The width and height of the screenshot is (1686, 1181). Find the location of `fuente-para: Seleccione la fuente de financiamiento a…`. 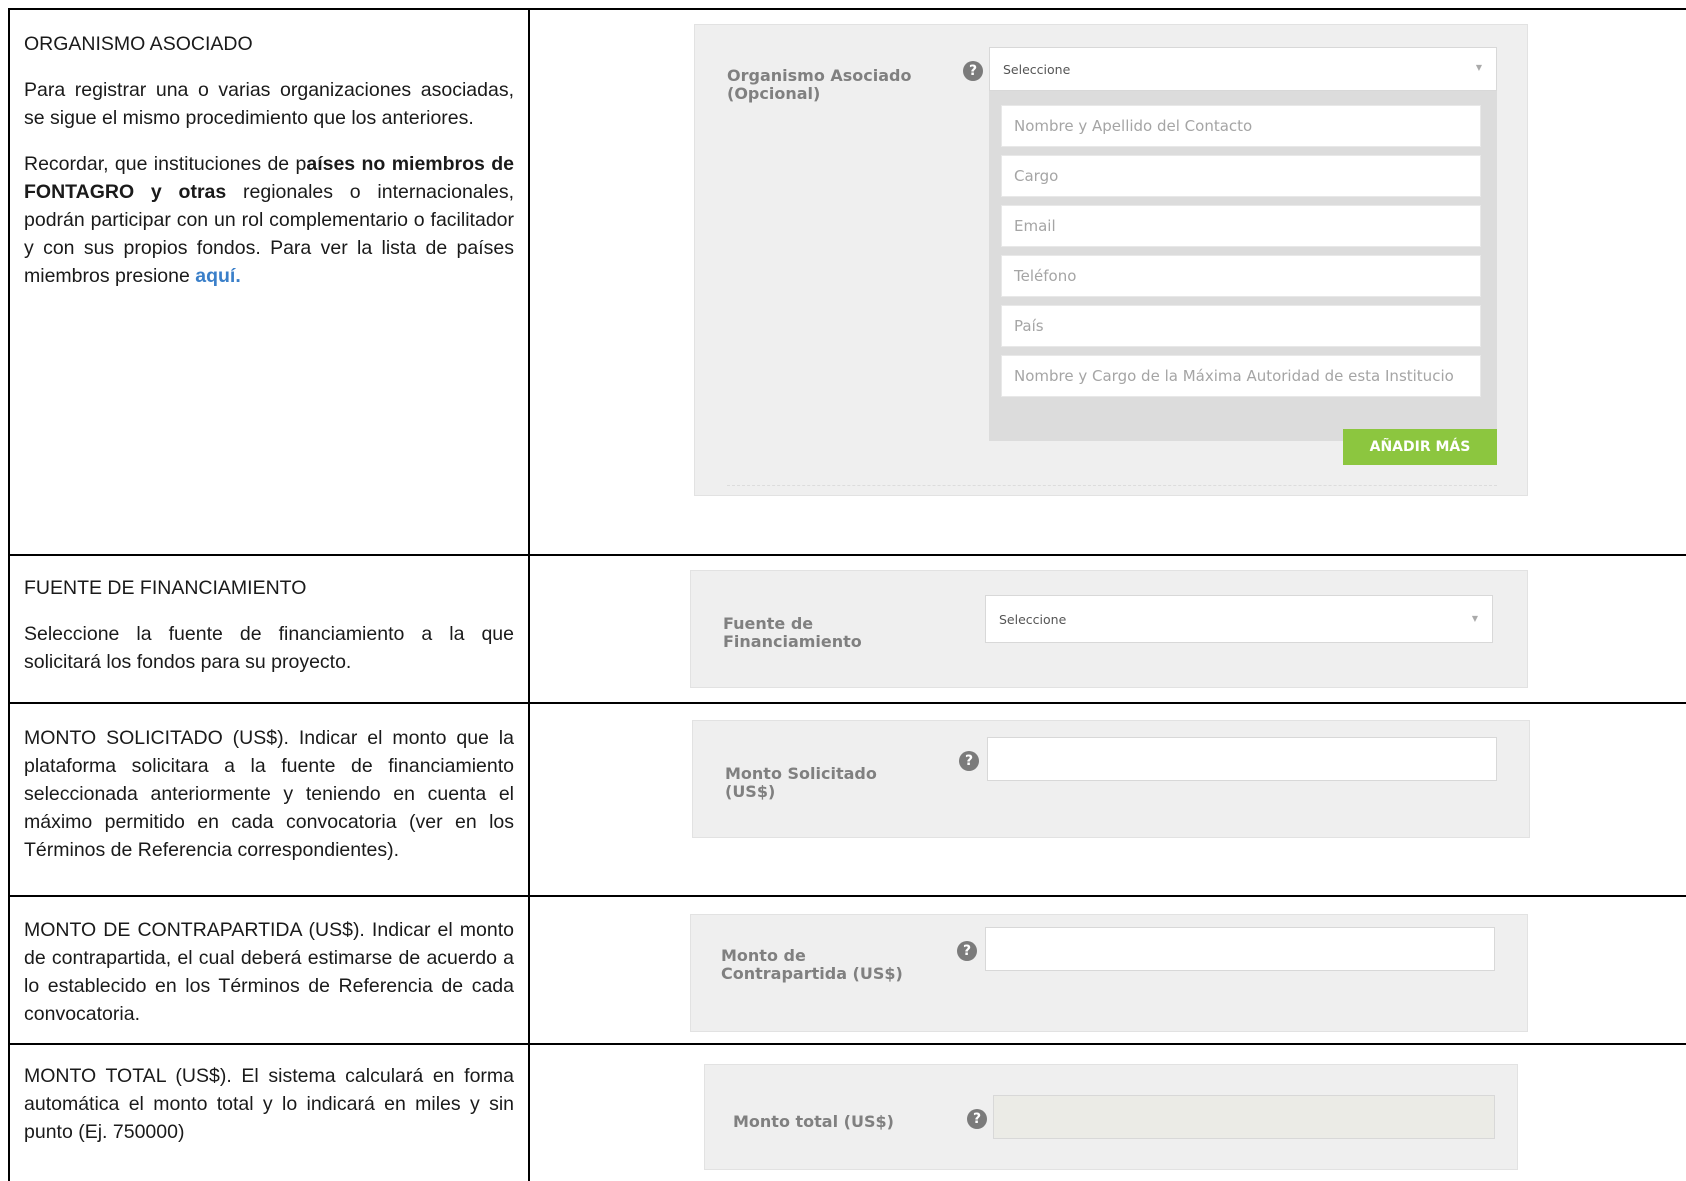

fuente-para: Seleccione la fuente de financiamiento a… is located at coordinates (269, 648).